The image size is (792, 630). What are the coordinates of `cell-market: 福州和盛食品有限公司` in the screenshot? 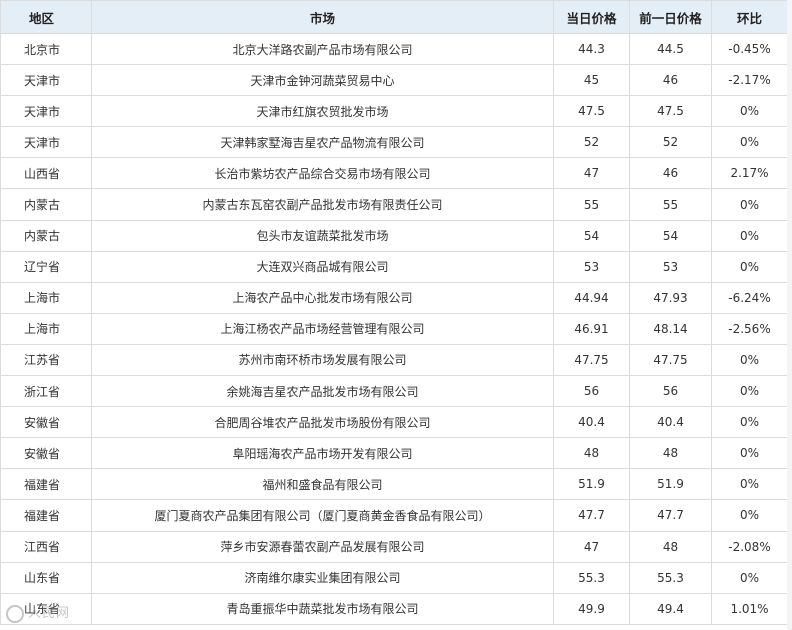 It's located at (322, 484).